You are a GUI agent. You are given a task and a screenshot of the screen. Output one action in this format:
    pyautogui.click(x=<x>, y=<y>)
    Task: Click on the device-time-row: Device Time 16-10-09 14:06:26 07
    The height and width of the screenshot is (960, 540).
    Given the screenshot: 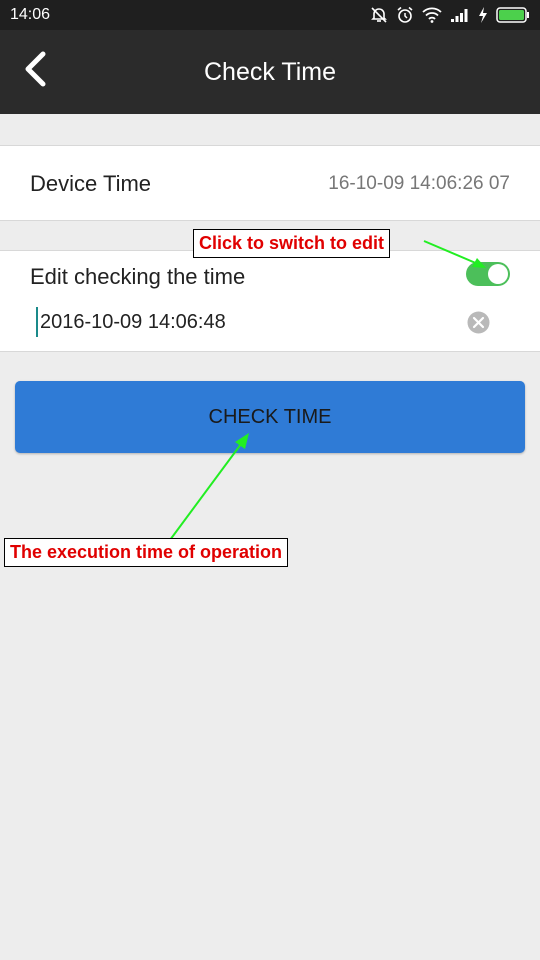 What is the action you would take?
    pyautogui.click(x=270, y=183)
    